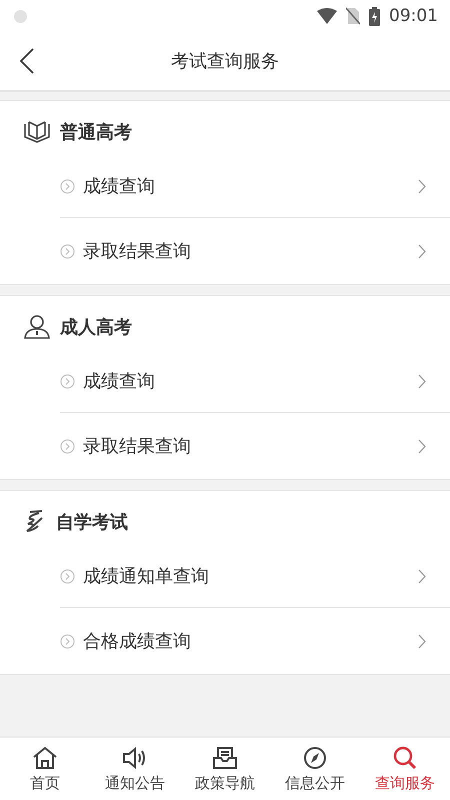  I want to click on item-label: 合格成绩查询, so click(137, 641).